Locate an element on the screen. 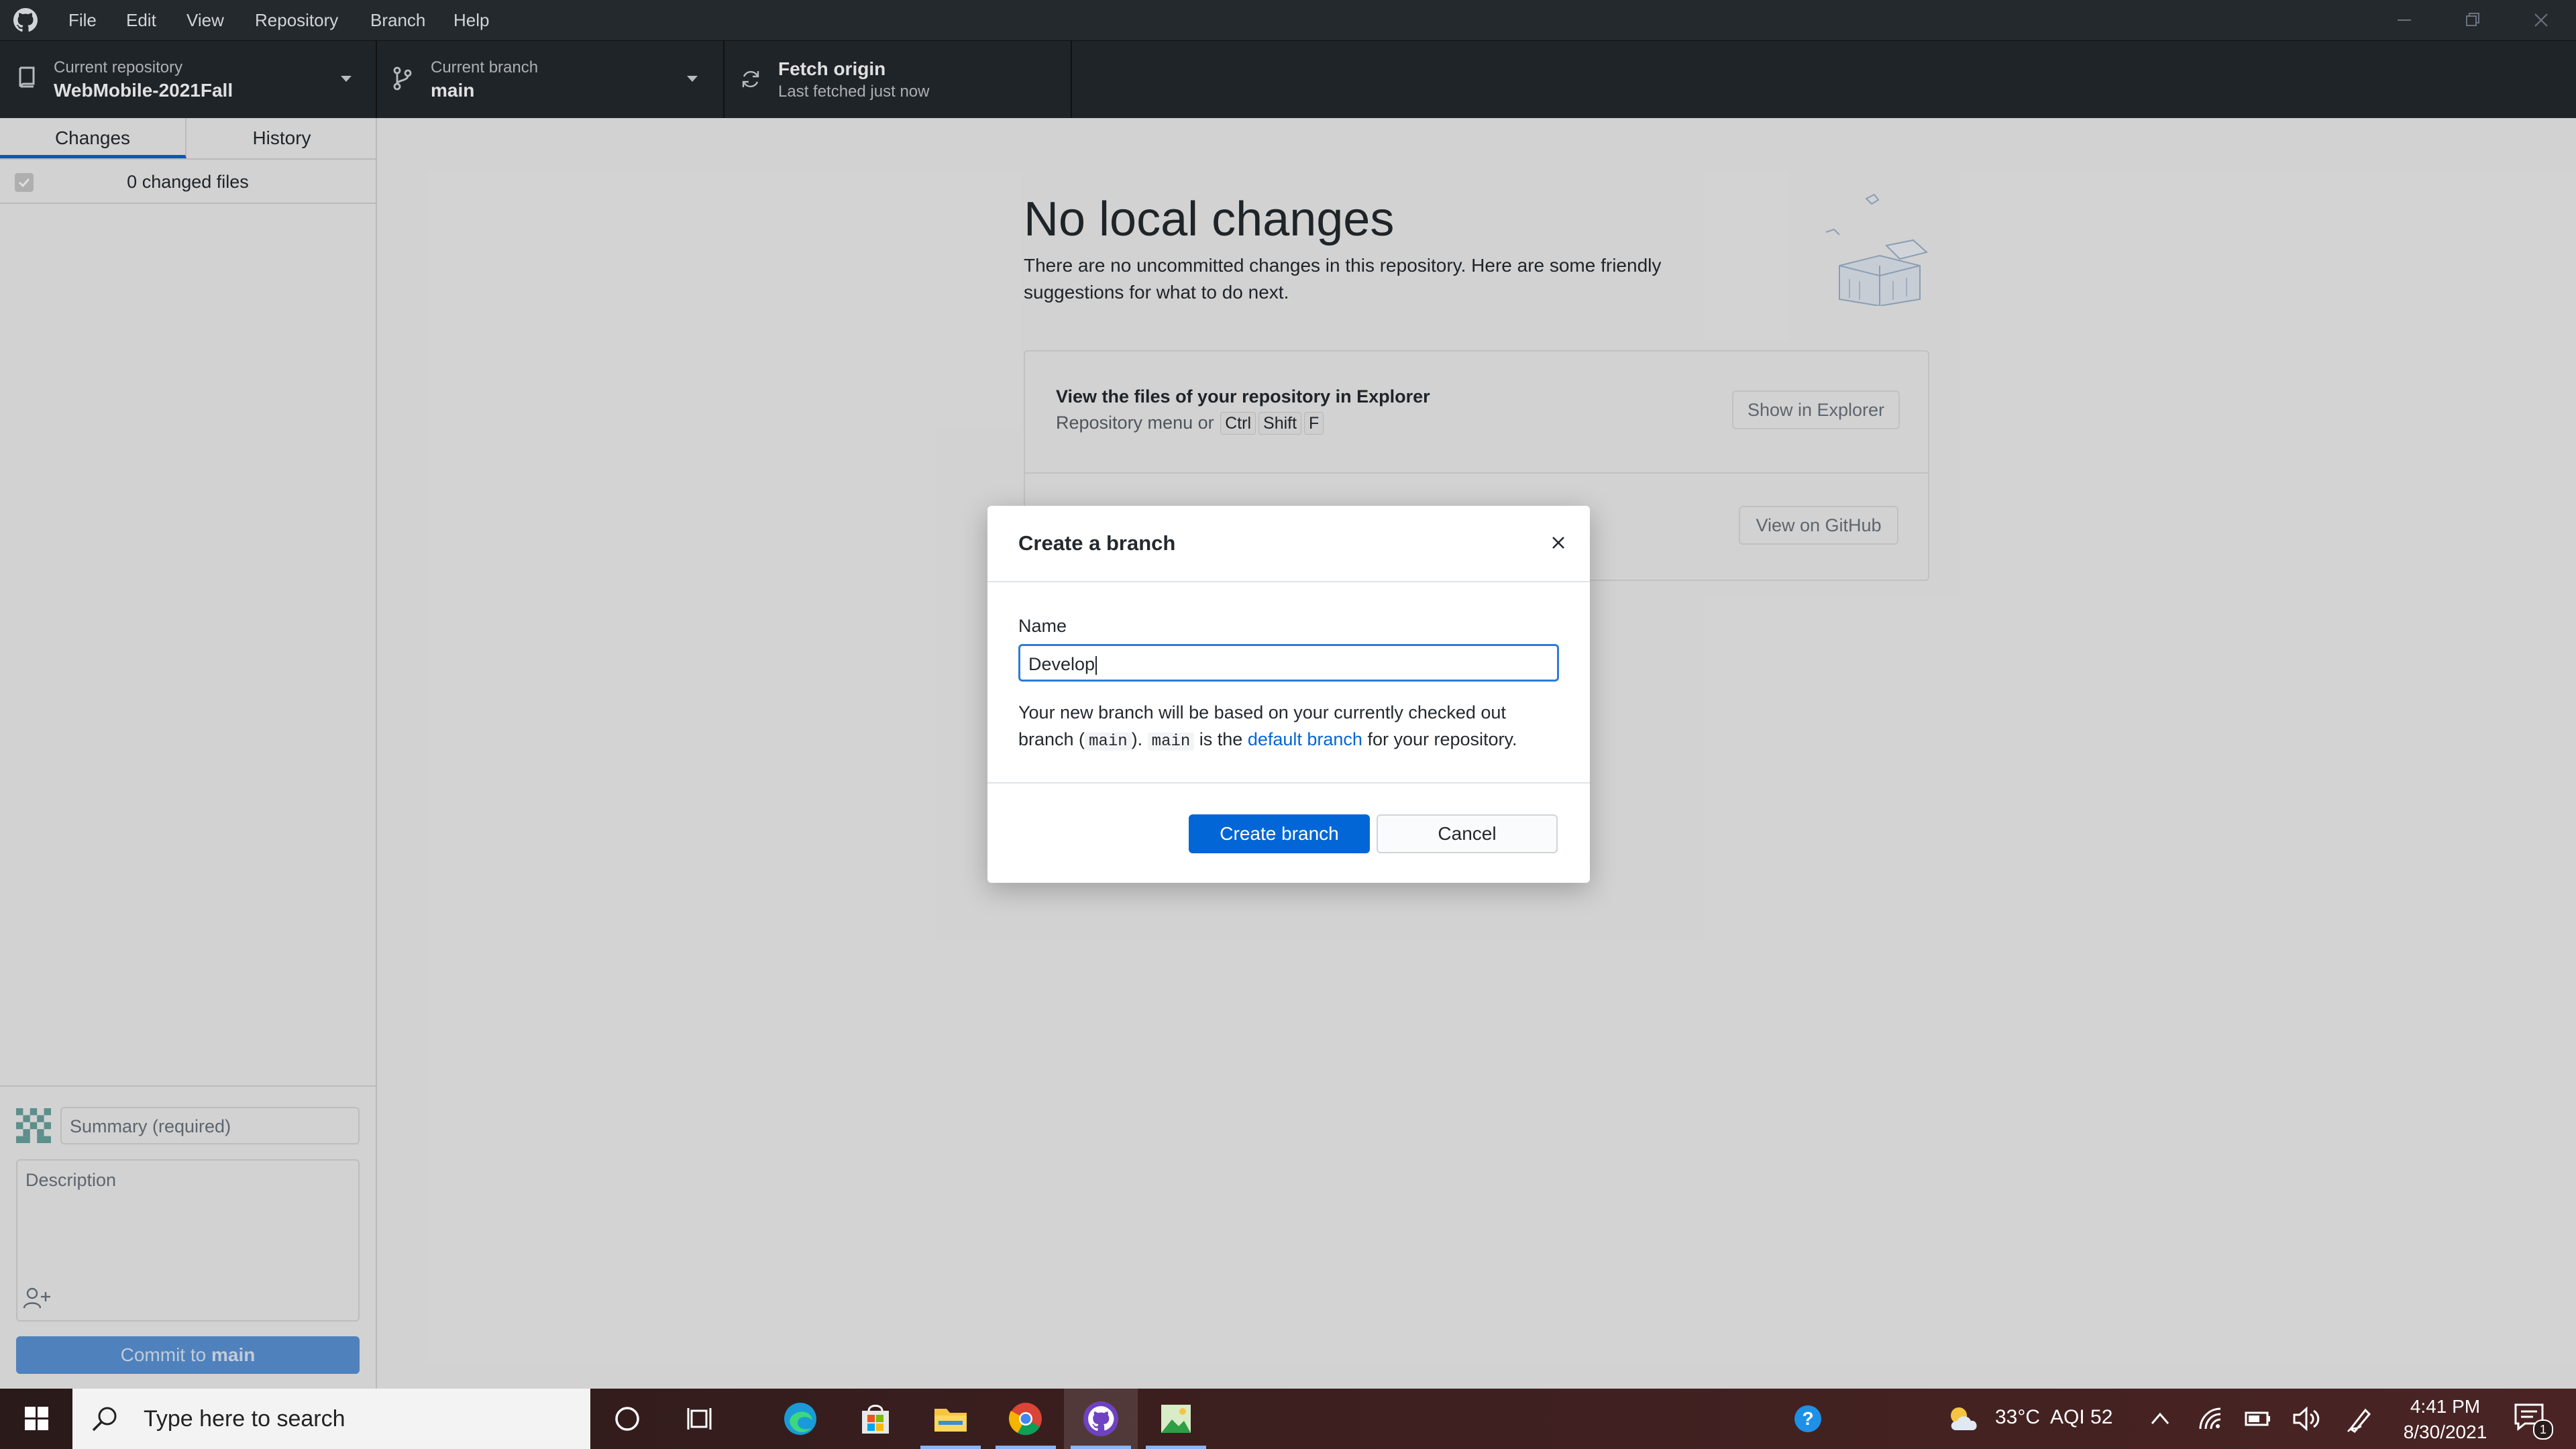 The width and height of the screenshot is (2576, 1449). close-icon is located at coordinates (1558, 543).